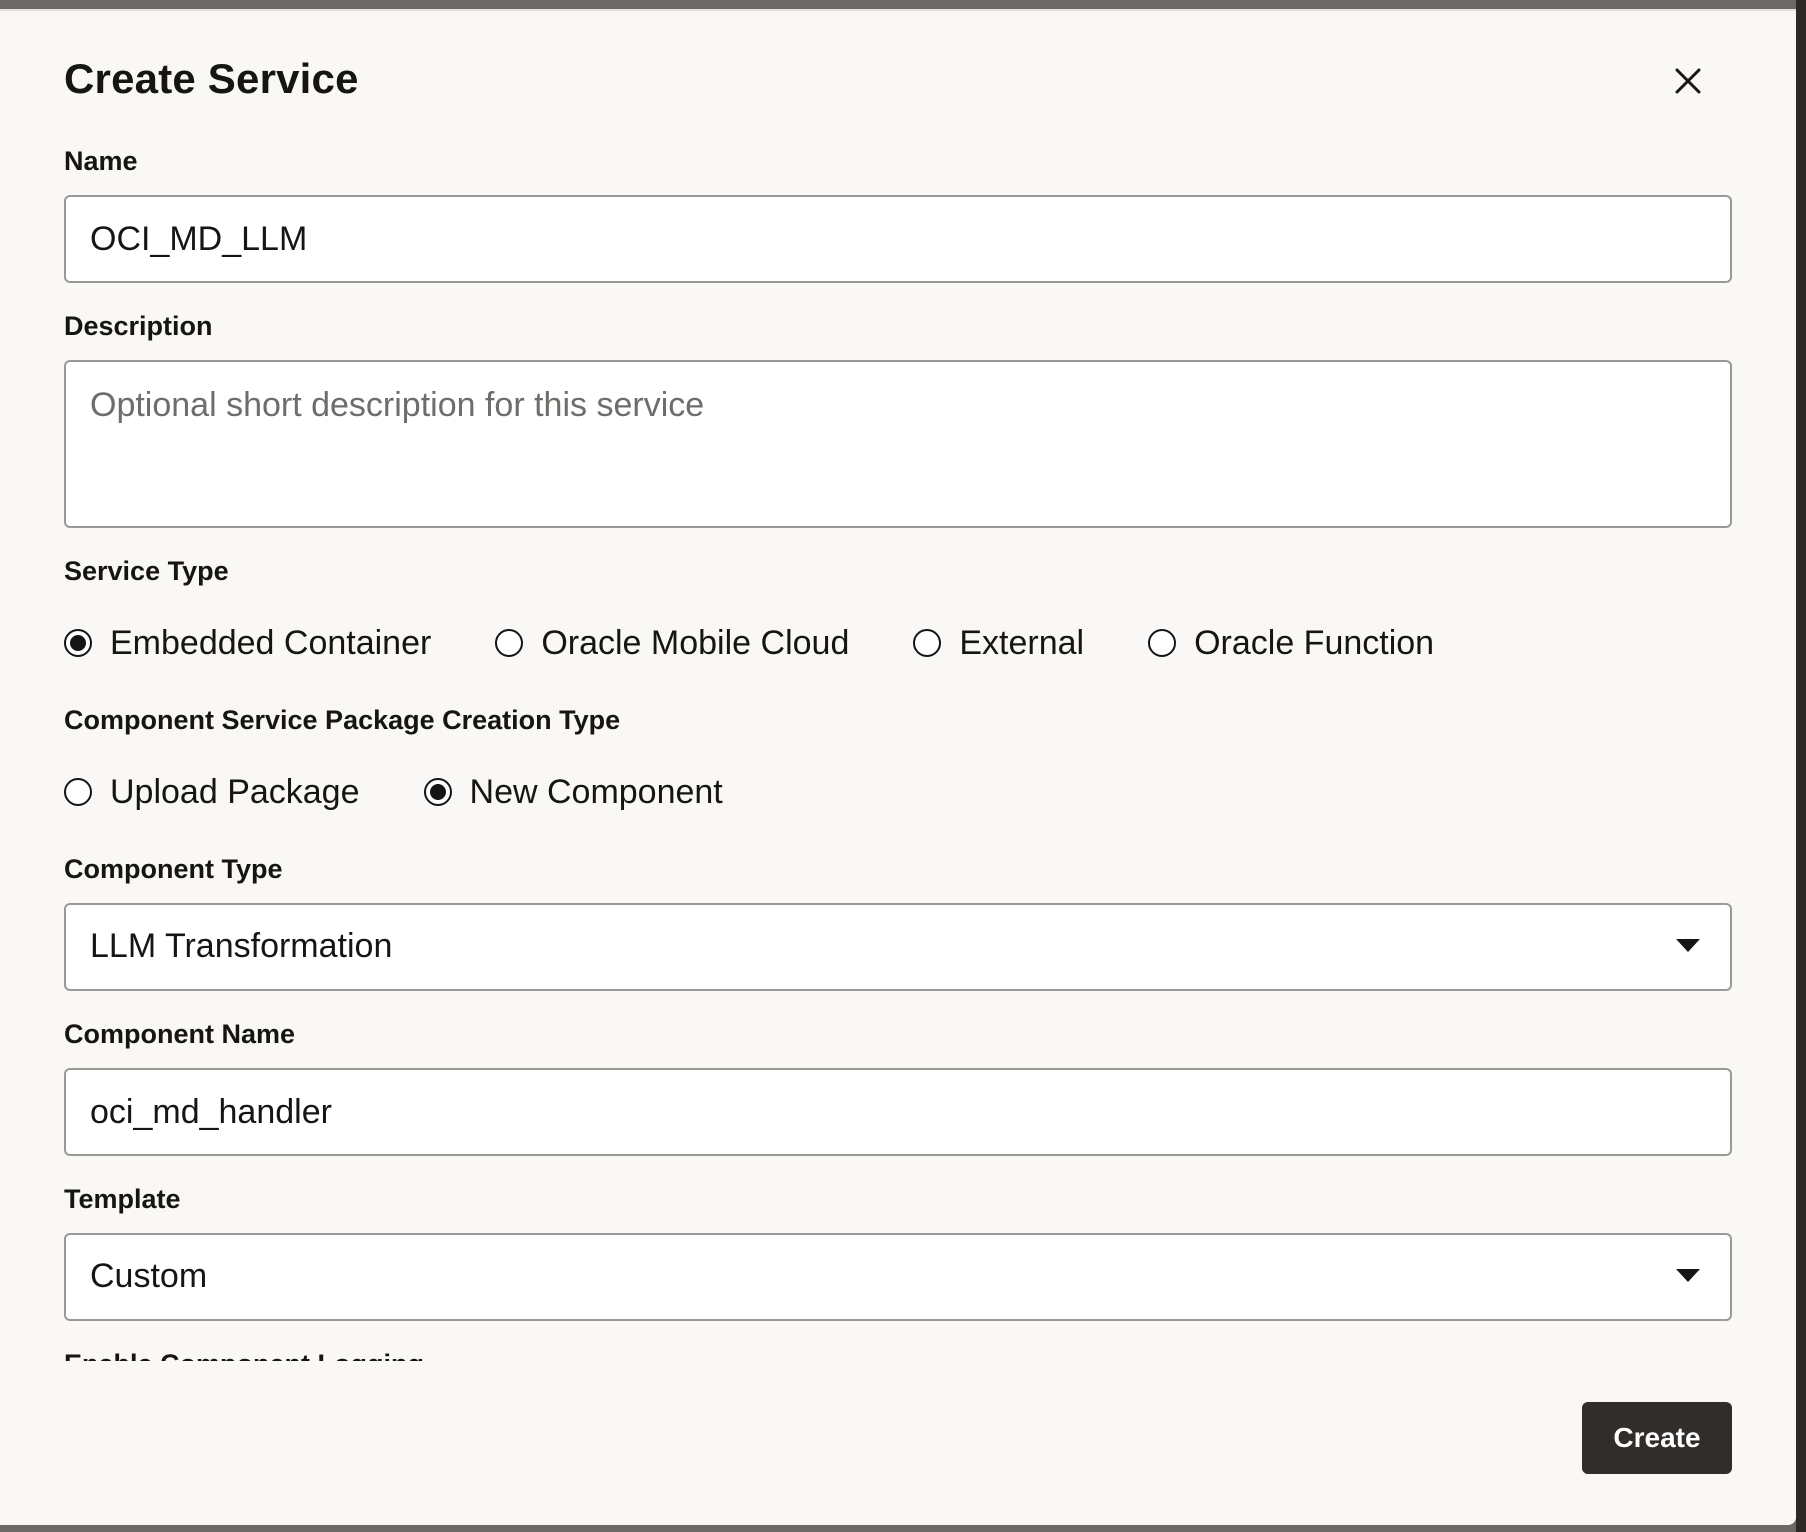 This screenshot has width=1806, height=1532. What do you see at coordinates (1657, 1438) in the screenshot?
I see `create-button: Create` at bounding box center [1657, 1438].